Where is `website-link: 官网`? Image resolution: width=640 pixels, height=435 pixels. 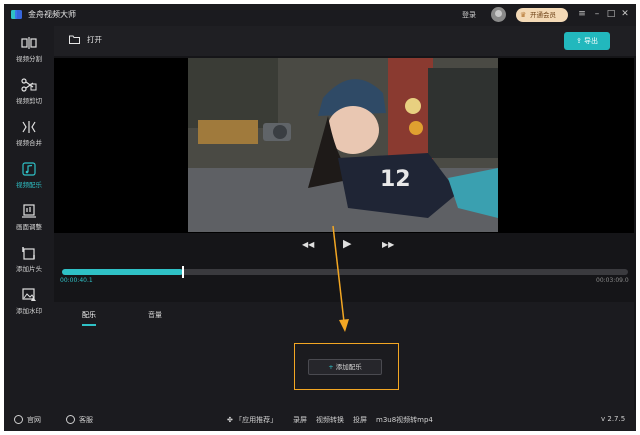
website-link: 官网 is located at coordinates (27, 420).